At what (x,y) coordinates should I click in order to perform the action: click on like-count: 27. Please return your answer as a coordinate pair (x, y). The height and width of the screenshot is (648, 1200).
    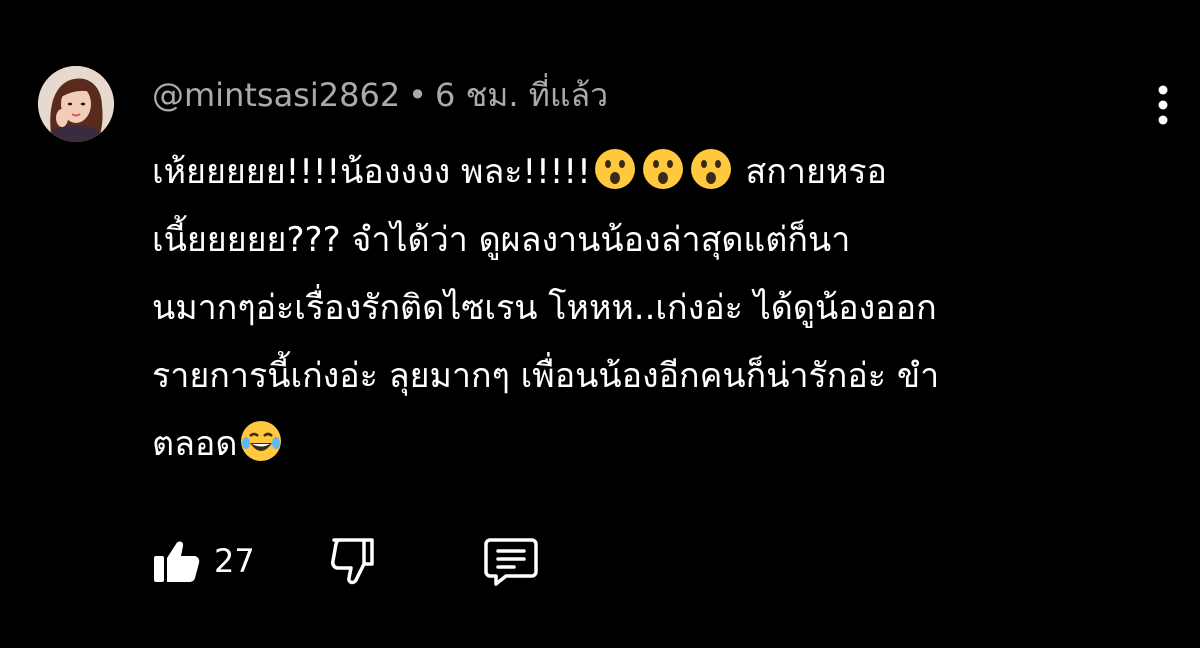
    Looking at the image, I should click on (234, 561).